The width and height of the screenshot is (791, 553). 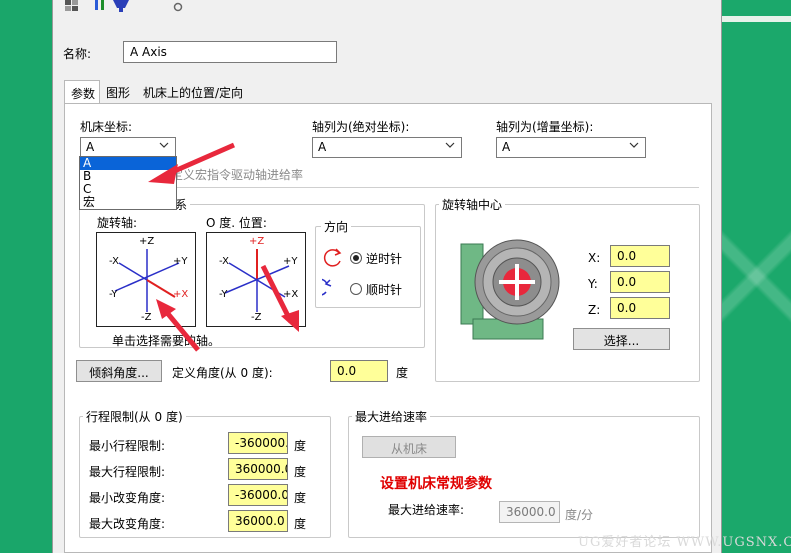 What do you see at coordinates (258, 521) in the screenshot?
I see `max-change-input: 36000.0` at bounding box center [258, 521].